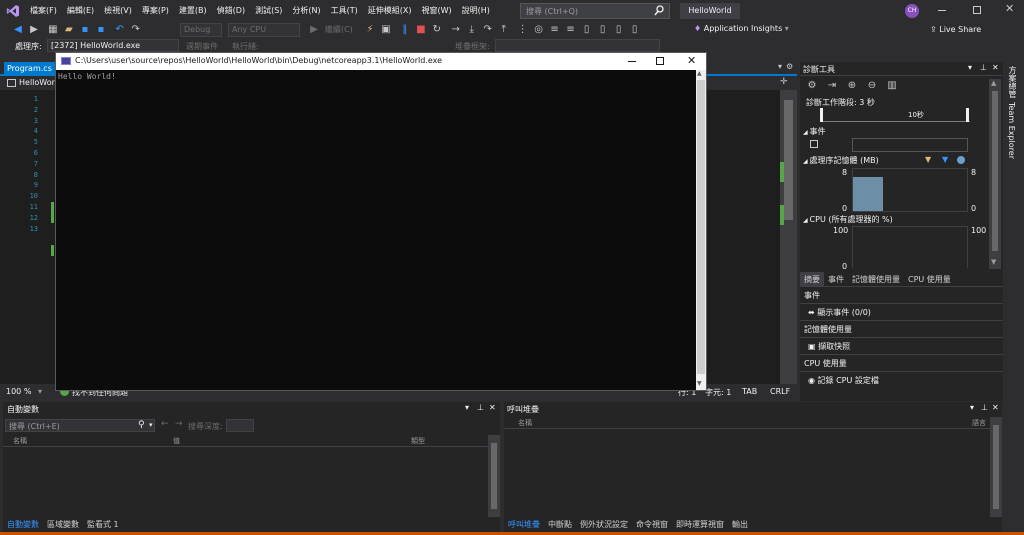 Image resolution: width=1024 pixels, height=535 pixels. Describe the element at coordinates (780, 66) in the screenshot. I see `tab-pin-icon: ▾` at that location.